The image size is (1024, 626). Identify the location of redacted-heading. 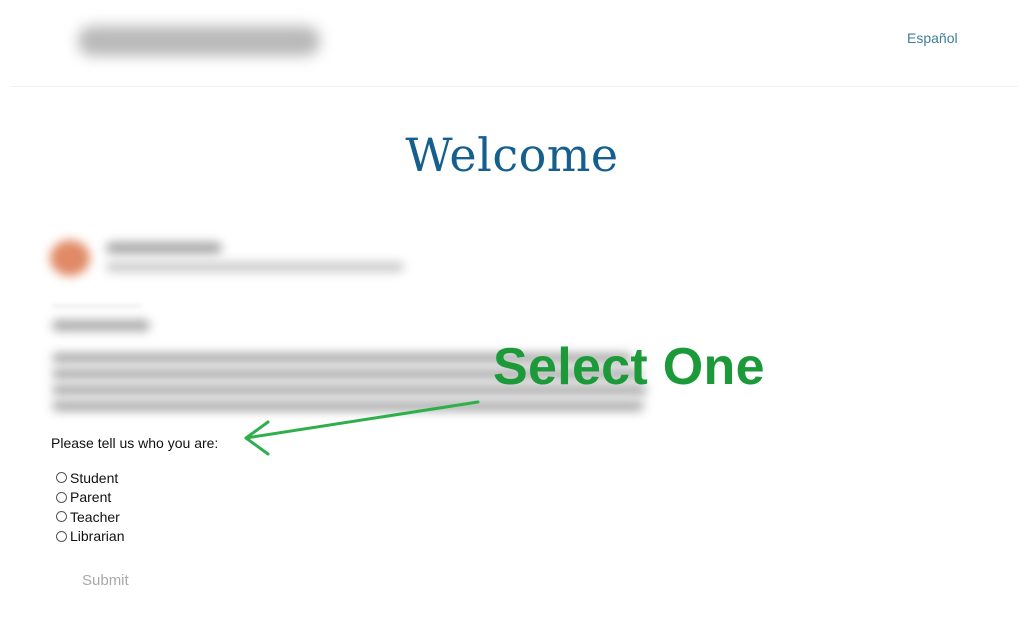
(101, 325).